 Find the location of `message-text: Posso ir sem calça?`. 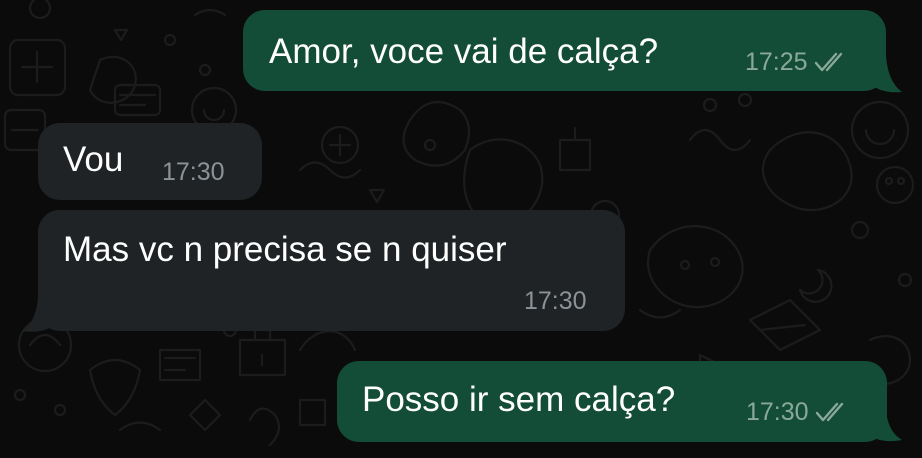

message-text: Posso ir sem calça? is located at coordinates (519, 399).